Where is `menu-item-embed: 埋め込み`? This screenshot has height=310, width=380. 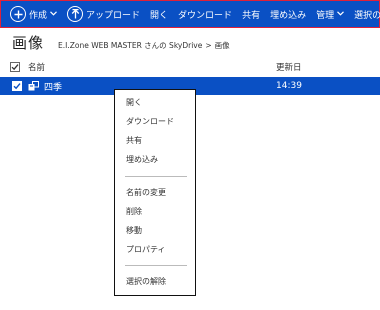
menu-item-embed: 埋め込み is located at coordinates (142, 159).